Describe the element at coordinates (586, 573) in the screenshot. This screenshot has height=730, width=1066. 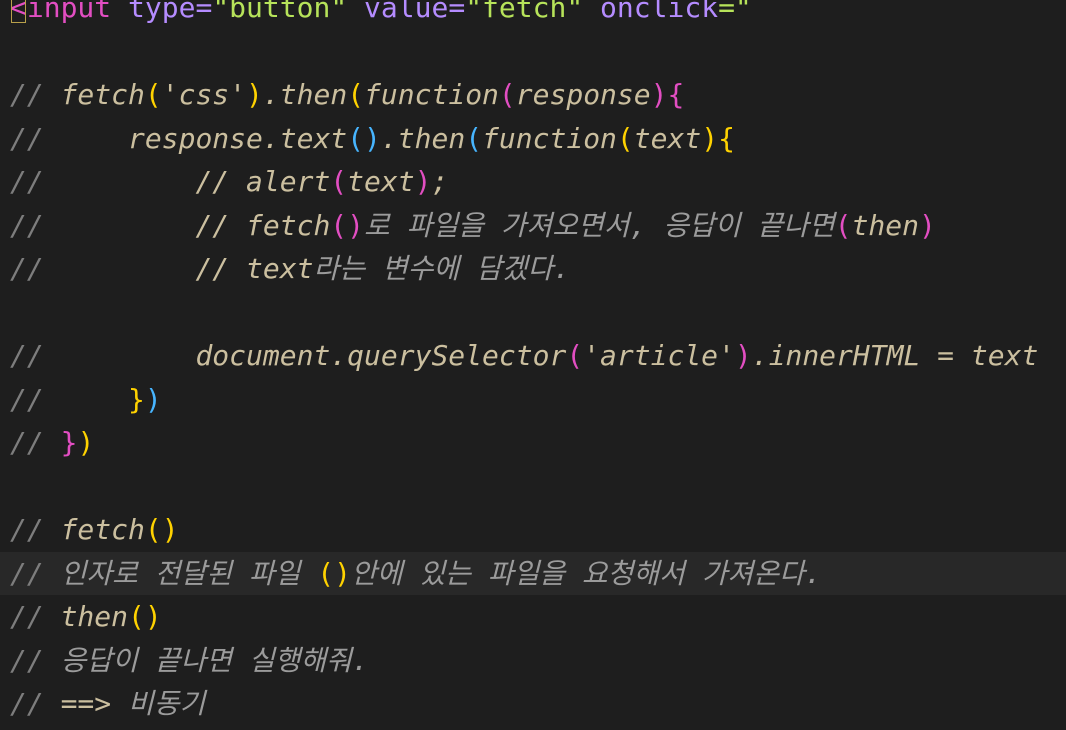
I see `code-token: 안에 있는 파일을 요청해서 가져온다.` at that location.